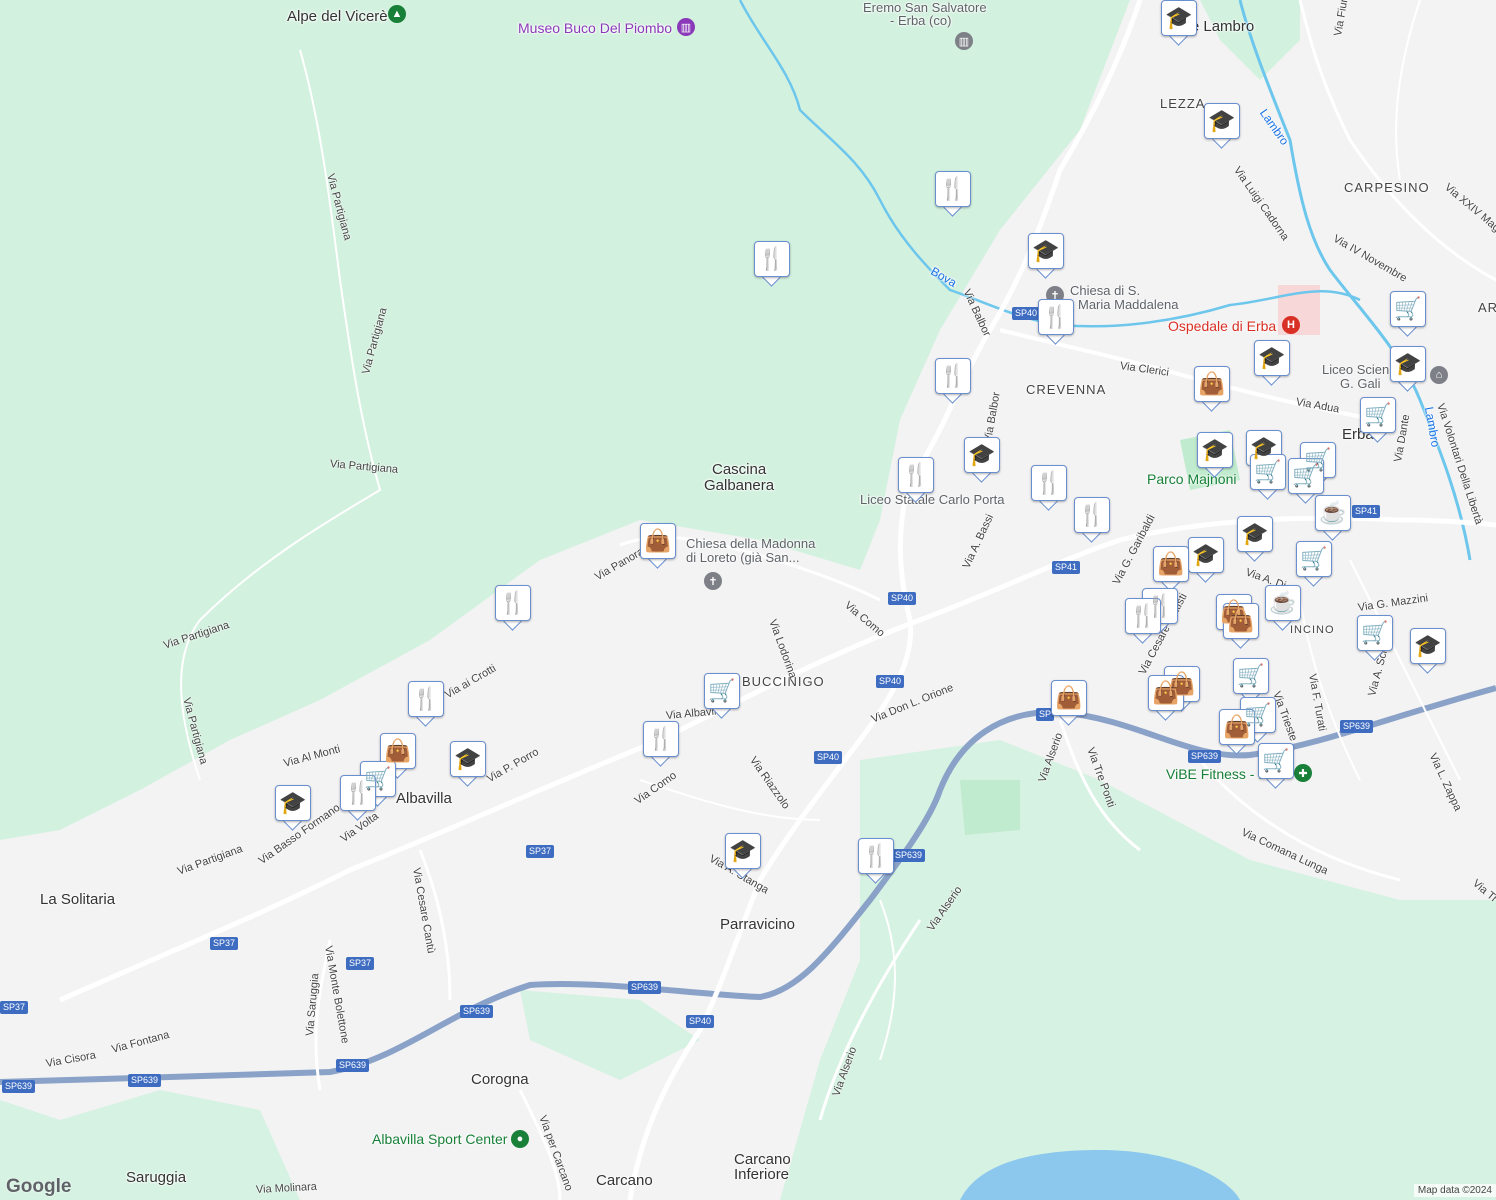  What do you see at coordinates (758, 924) in the screenshot?
I see `parravicino-label: Parravicino` at bounding box center [758, 924].